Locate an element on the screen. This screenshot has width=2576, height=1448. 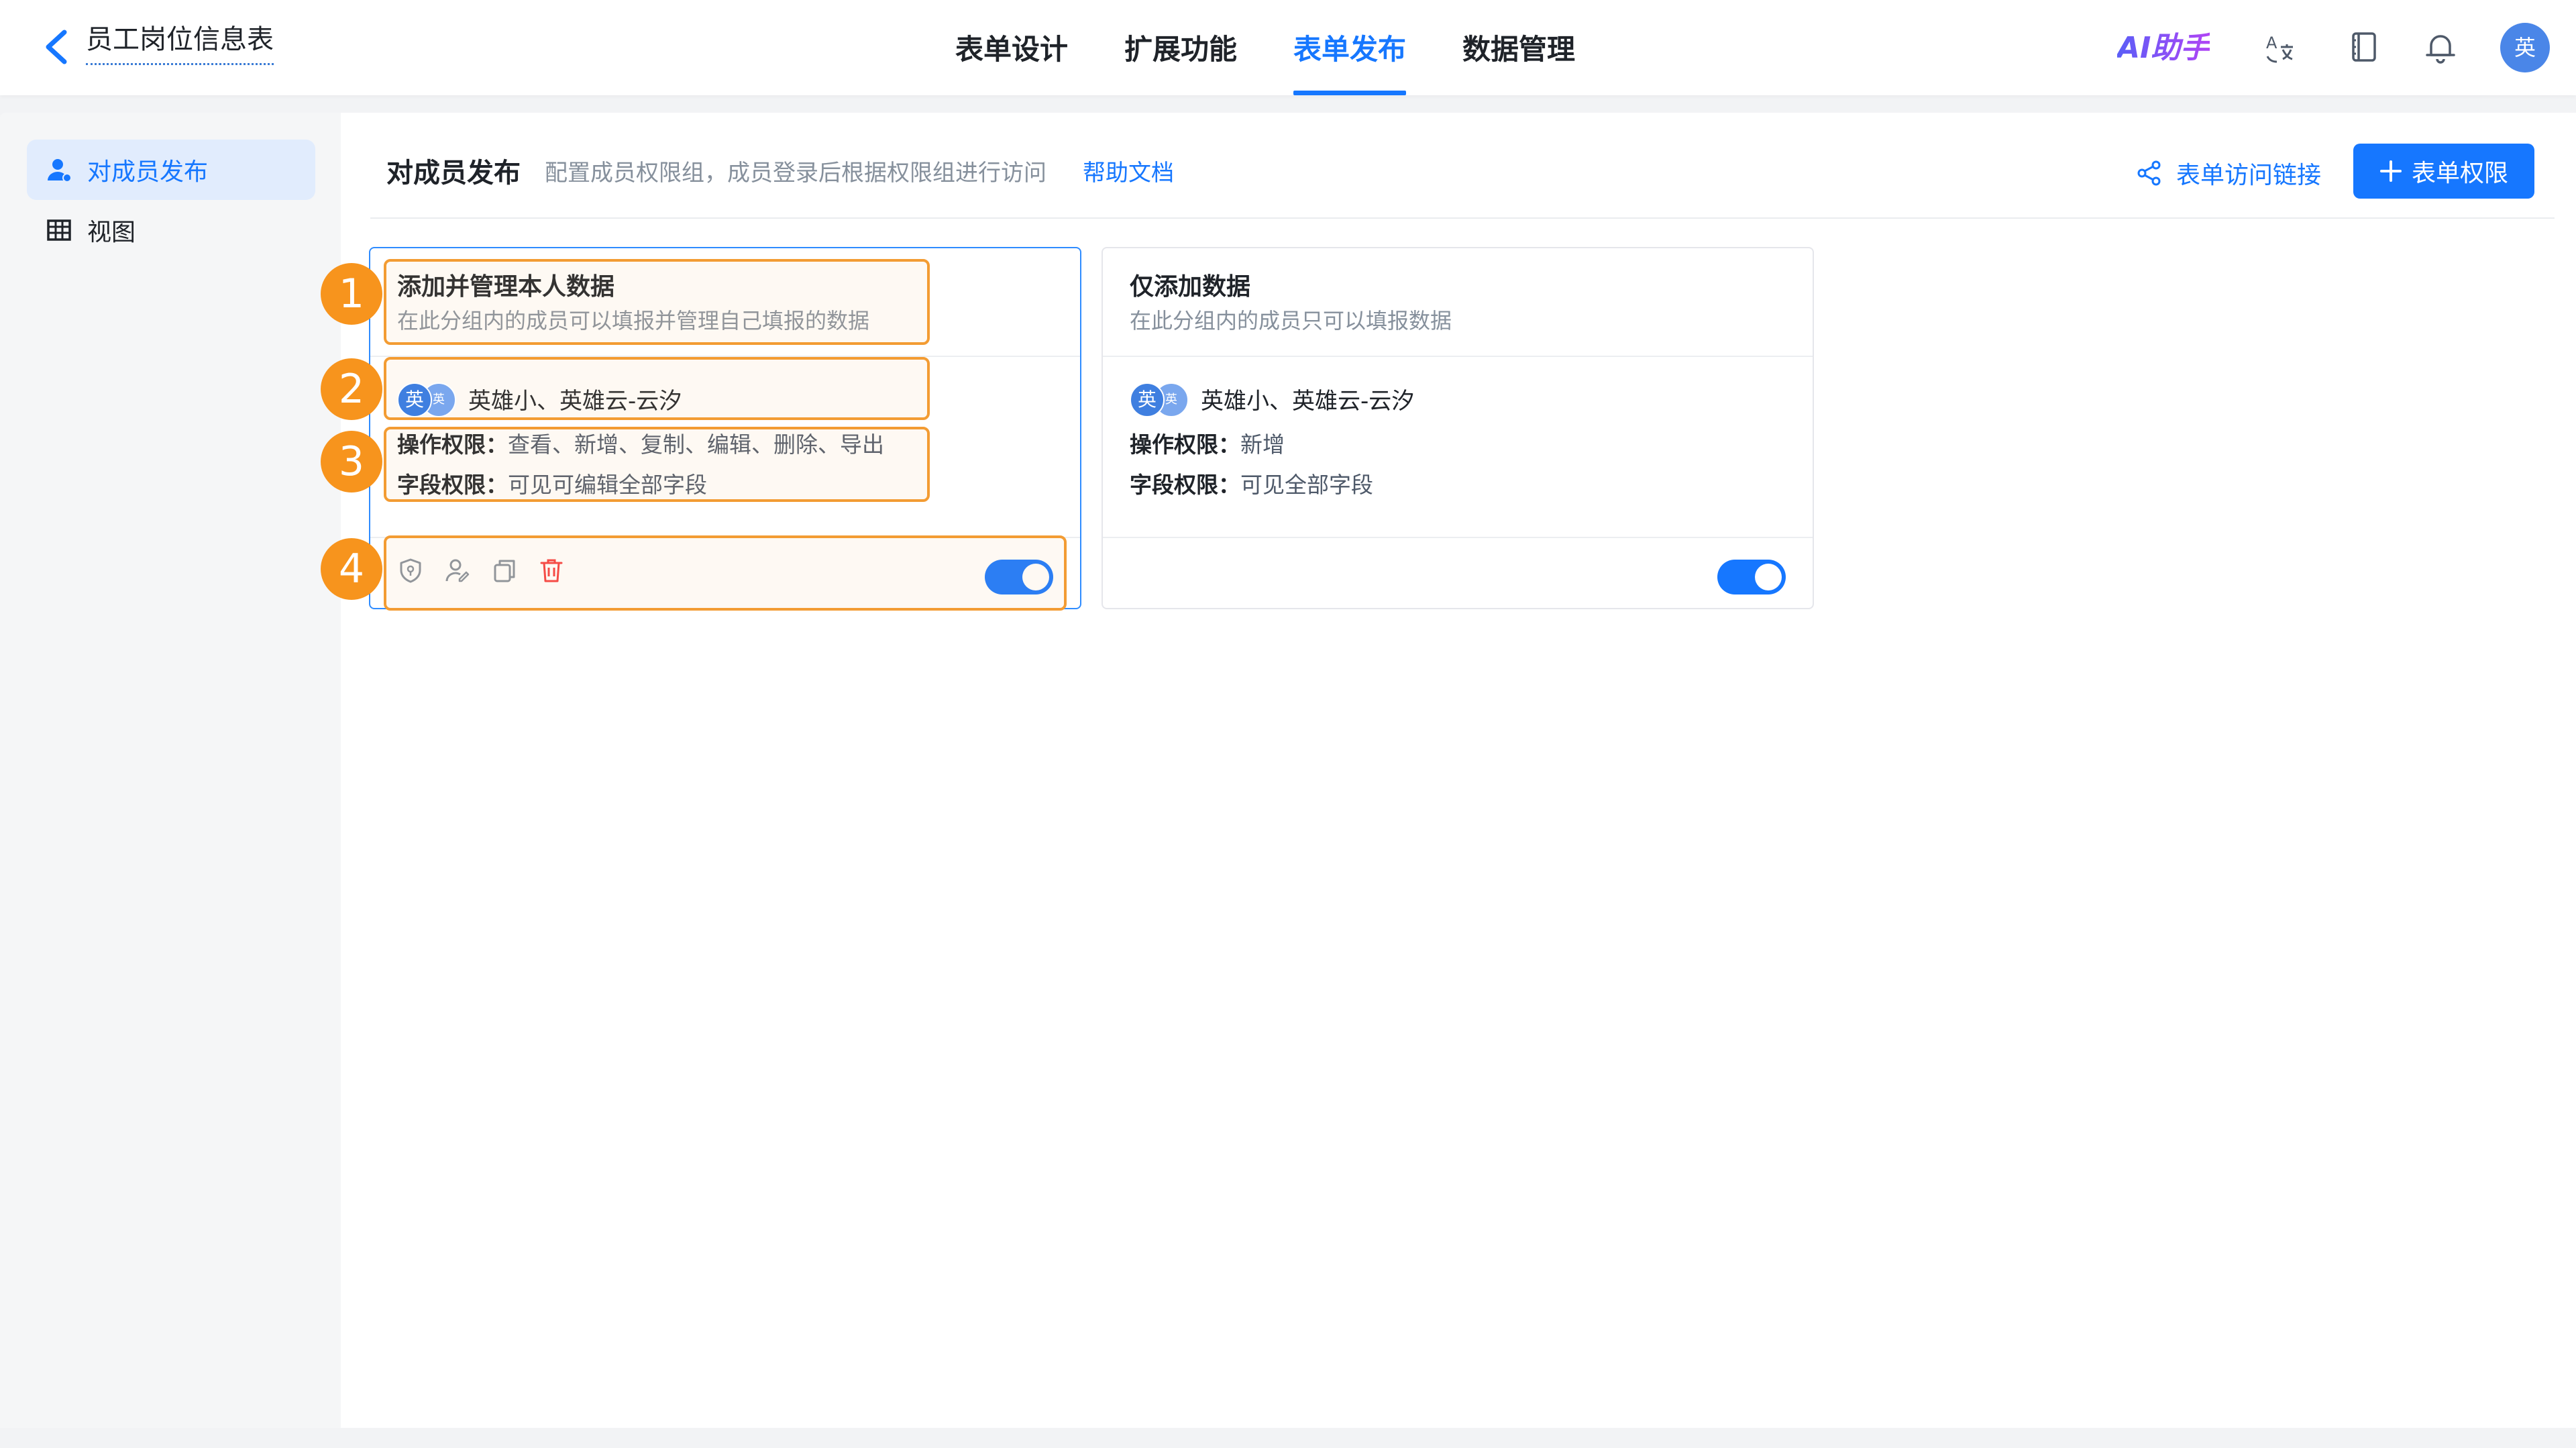
field-permissions-value: 可见全部字段 is located at coordinates (1306, 485).